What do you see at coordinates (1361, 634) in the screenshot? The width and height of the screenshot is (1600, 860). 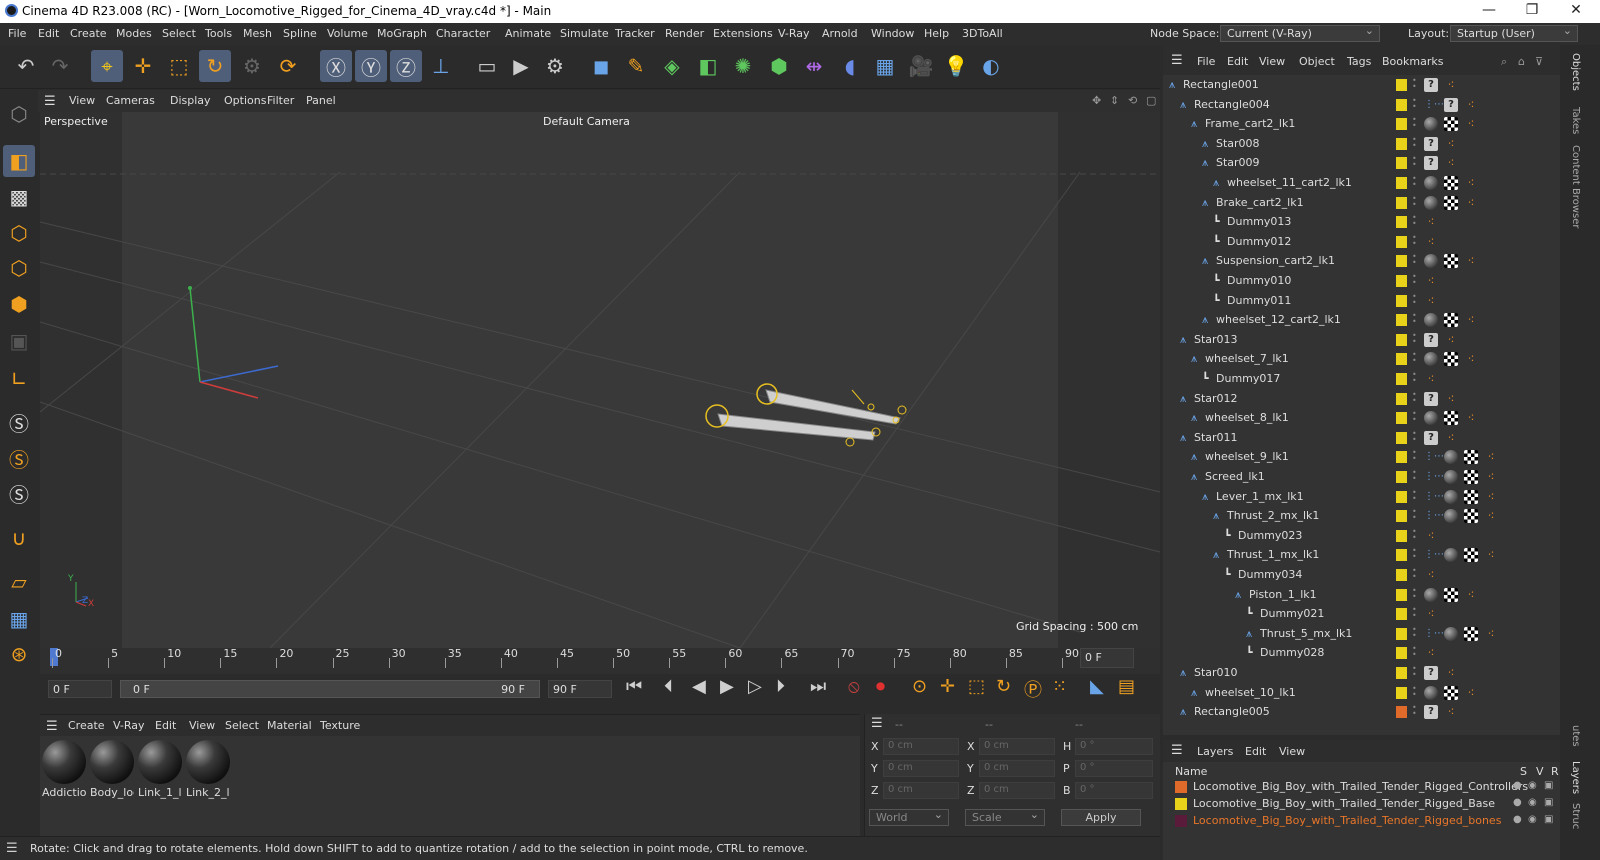 I see `object-row: ⩚ Thrust_5_mx_lk1 • • ⋮⋯ ⁖` at bounding box center [1361, 634].